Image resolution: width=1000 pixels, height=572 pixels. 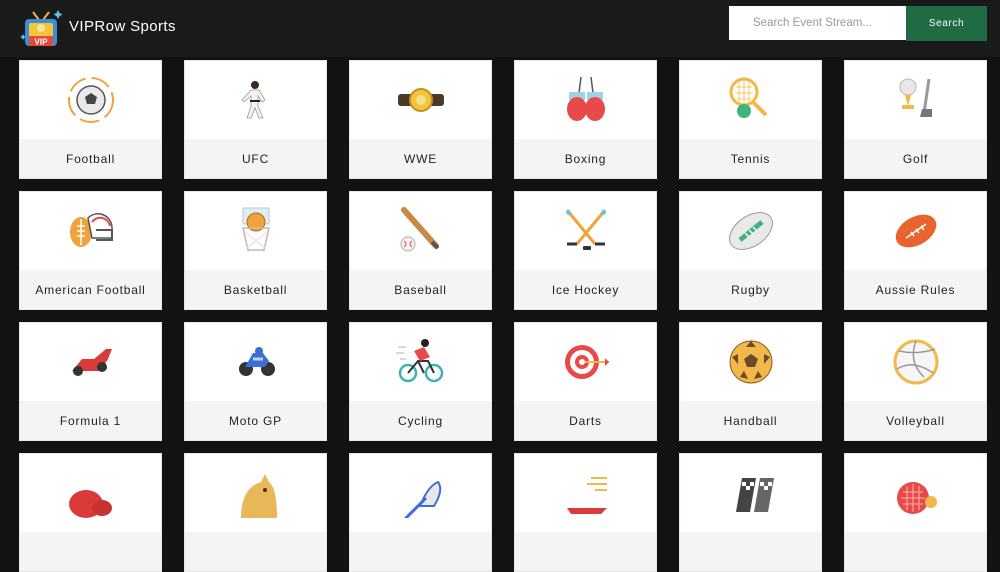 I want to click on sport-tile-golf: Golf, so click(x=915, y=119).